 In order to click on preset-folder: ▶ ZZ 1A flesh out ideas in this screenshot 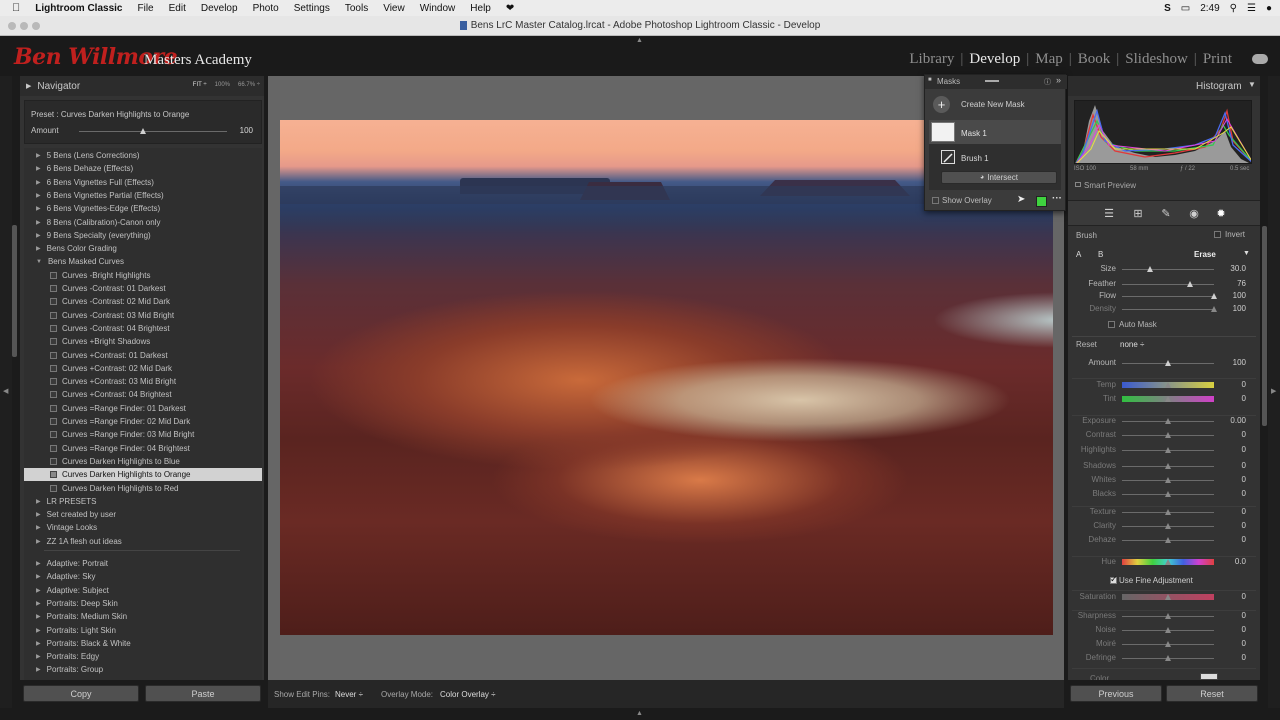, I will do `click(73, 541)`.